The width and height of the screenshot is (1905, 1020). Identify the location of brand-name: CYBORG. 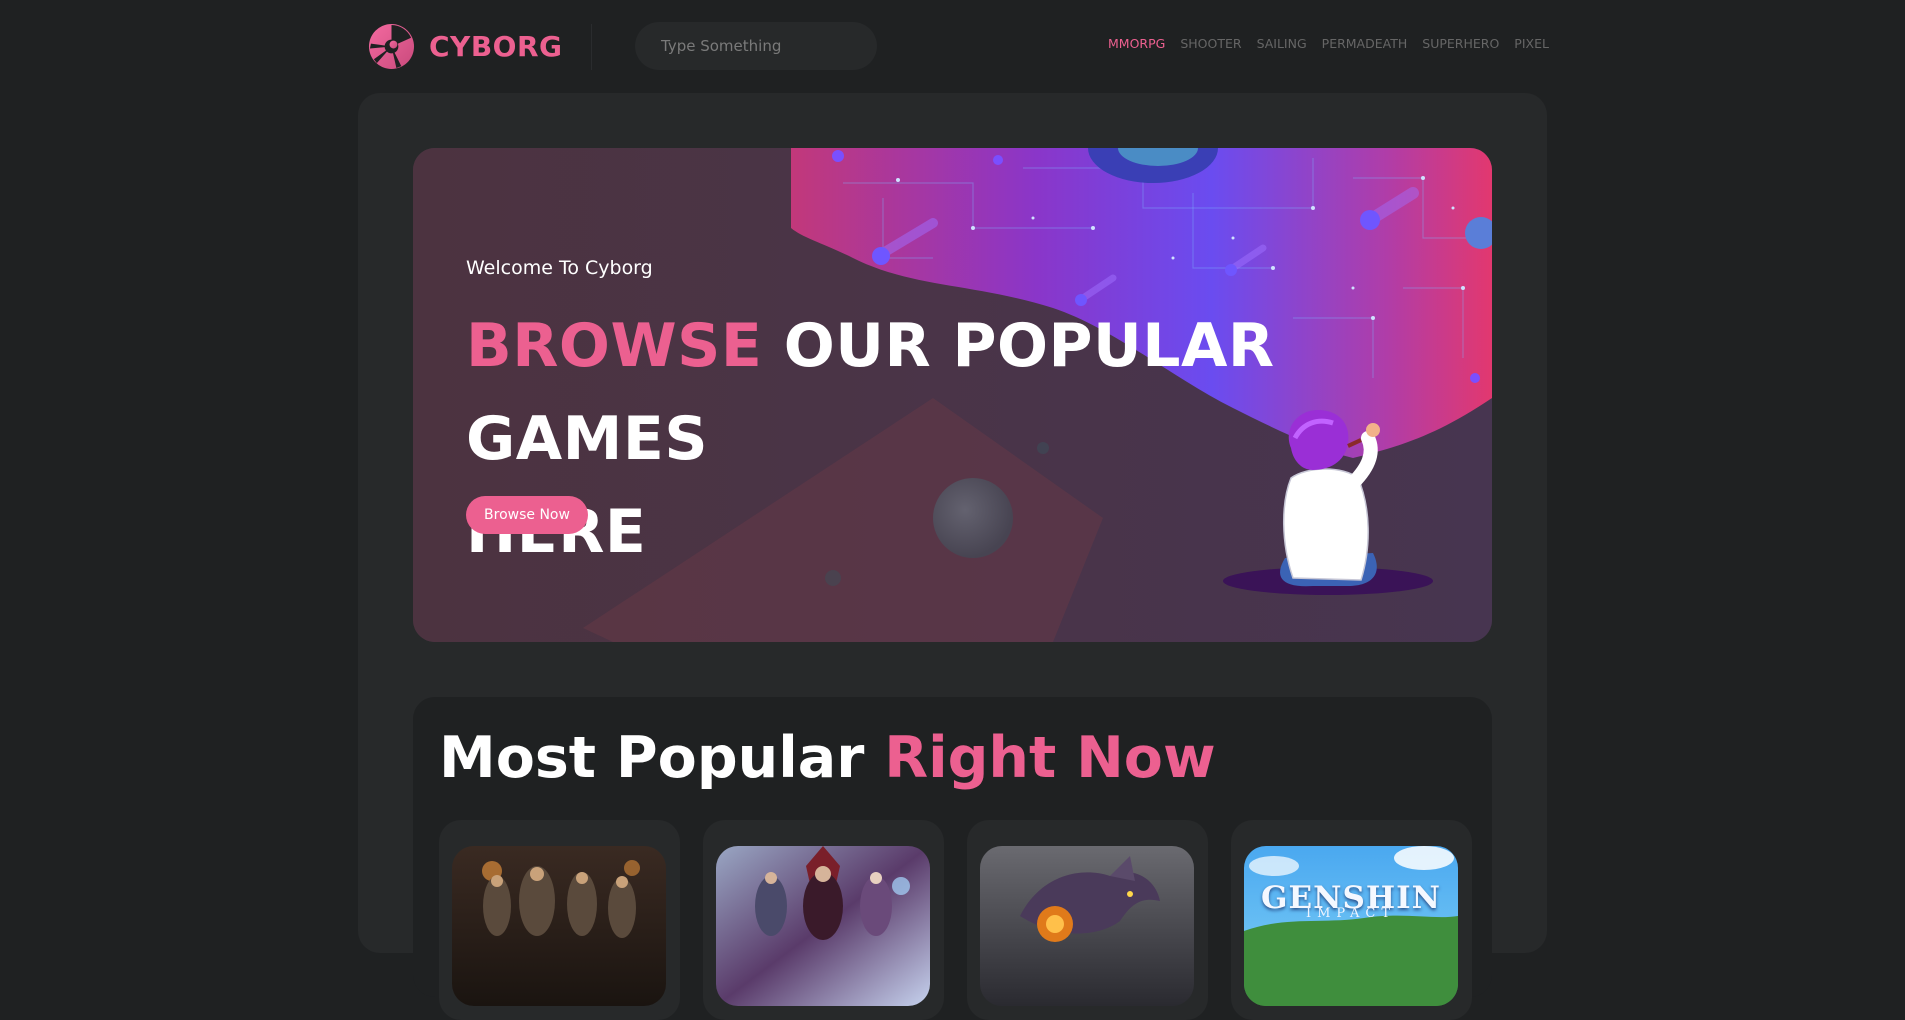
(496, 46).